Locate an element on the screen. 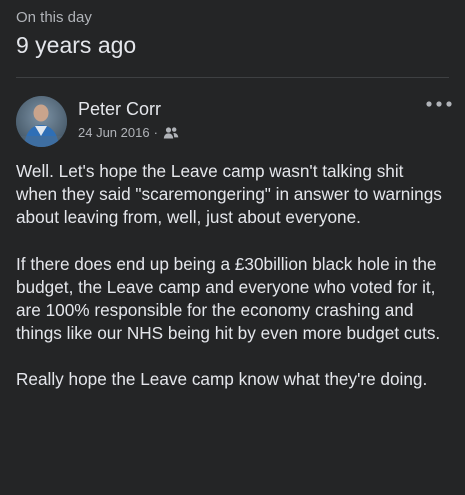 The width and height of the screenshot is (465, 495). avatar is located at coordinates (41, 121).